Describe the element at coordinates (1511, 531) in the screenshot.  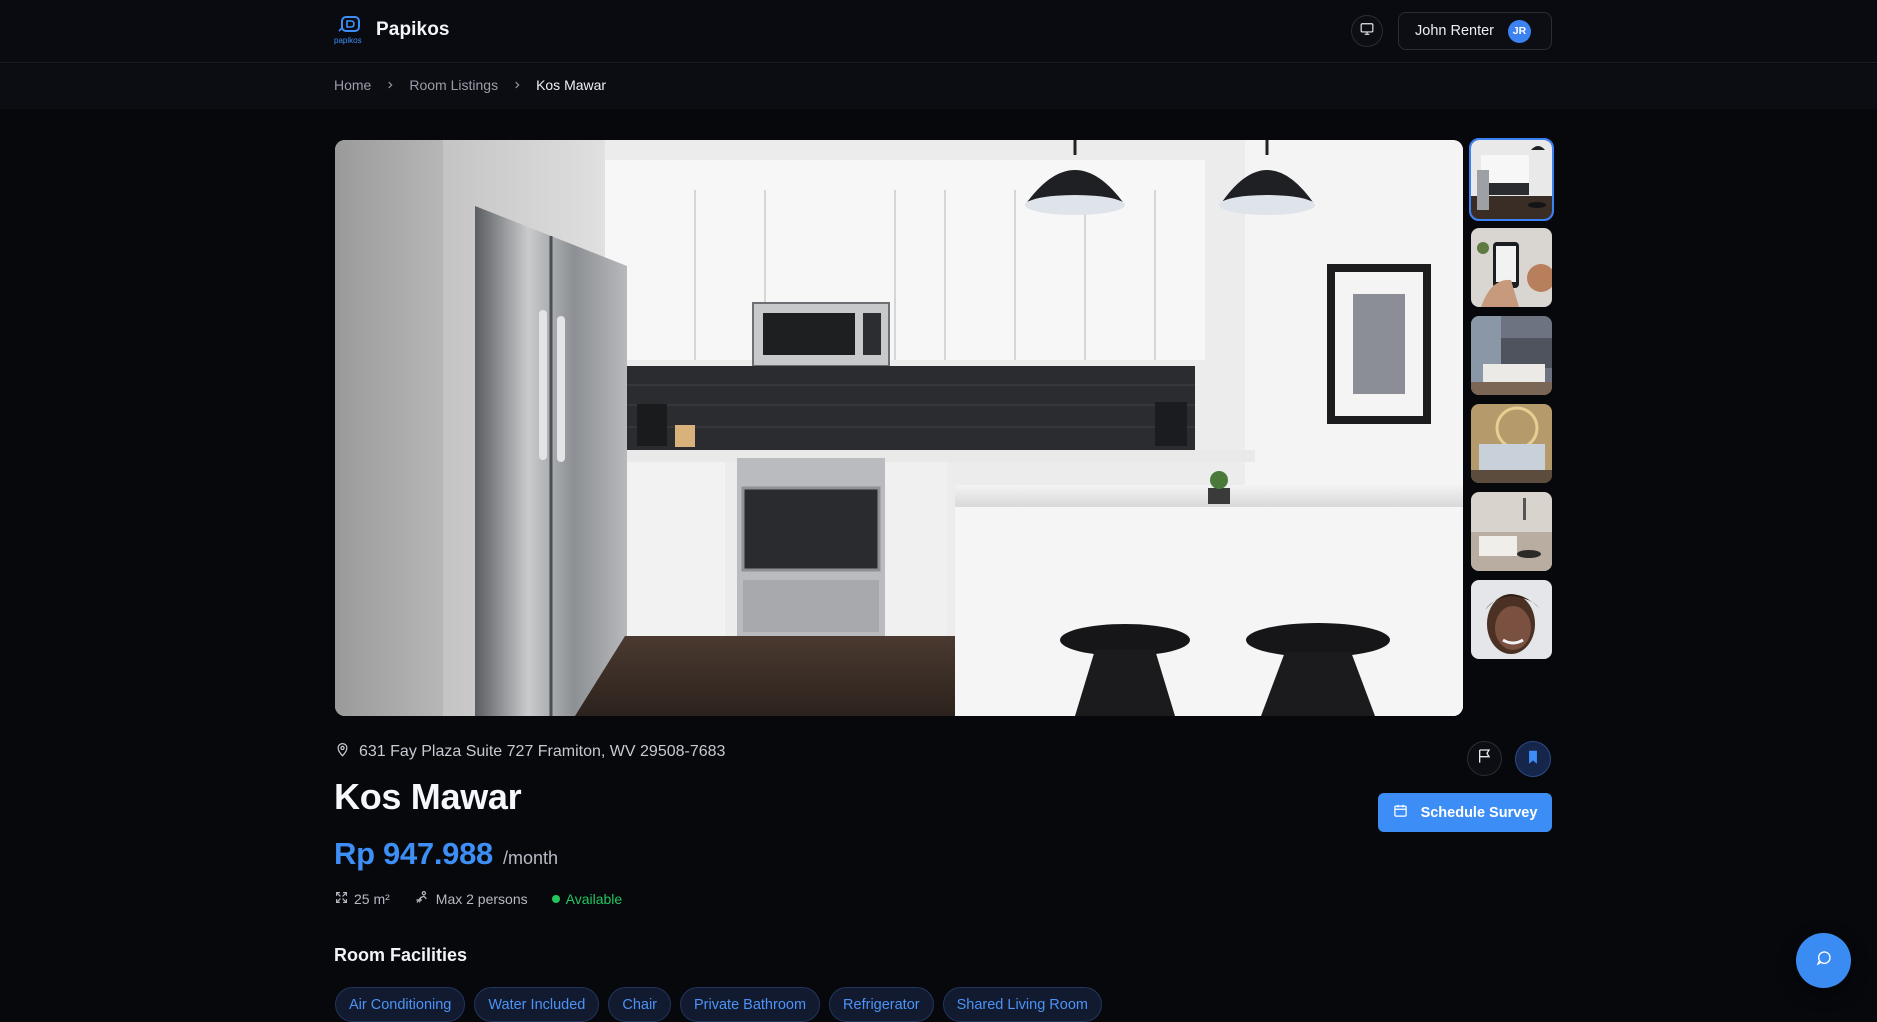
I see `thumbnail-living-room` at that location.